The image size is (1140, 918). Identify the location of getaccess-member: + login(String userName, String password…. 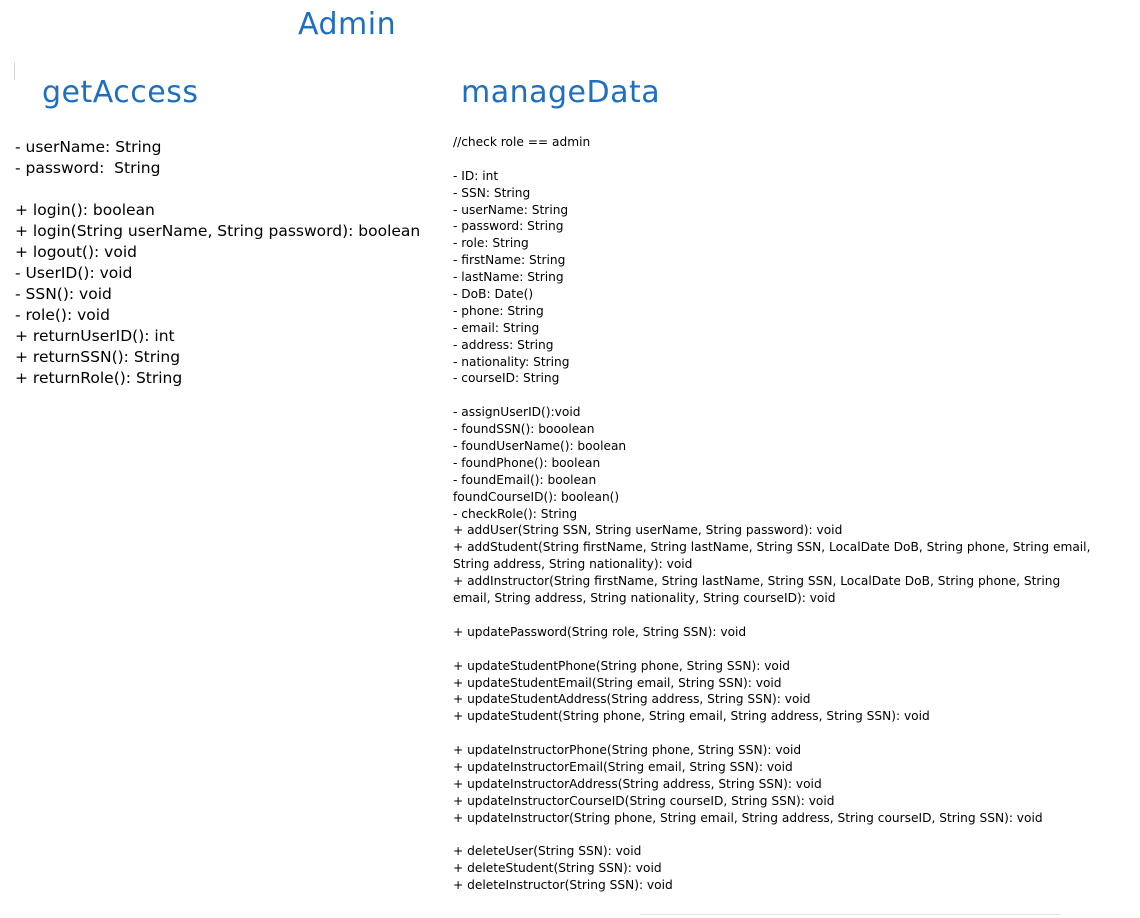
(218, 231).